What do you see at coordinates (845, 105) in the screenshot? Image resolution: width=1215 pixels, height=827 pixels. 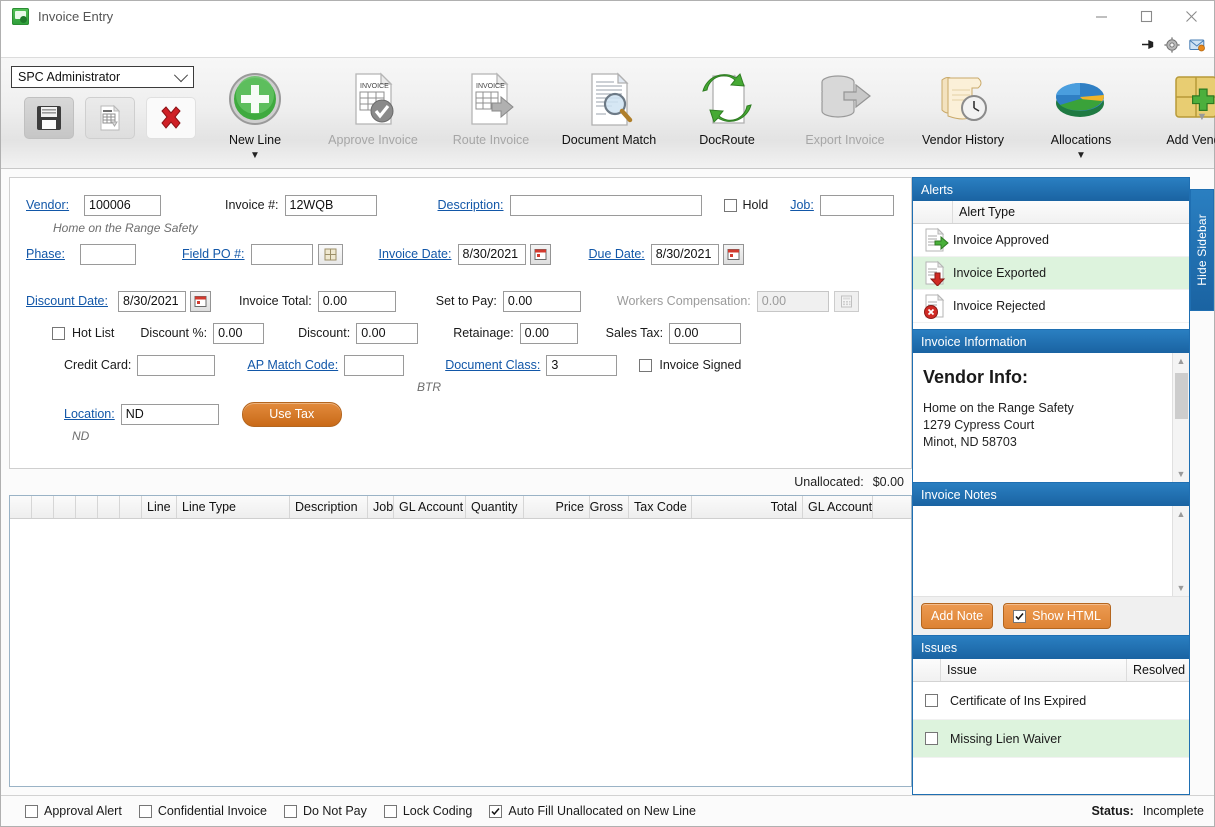 I see `ribbon-item-export-invoice: Export Invoice` at bounding box center [845, 105].